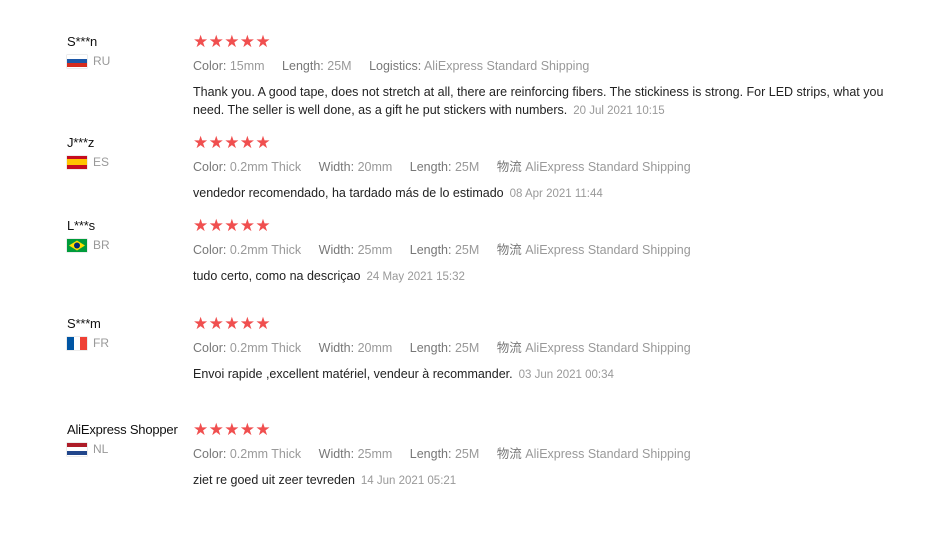  Describe the element at coordinates (127, 152) in the screenshot. I see `reviewer: J***z ES` at that location.